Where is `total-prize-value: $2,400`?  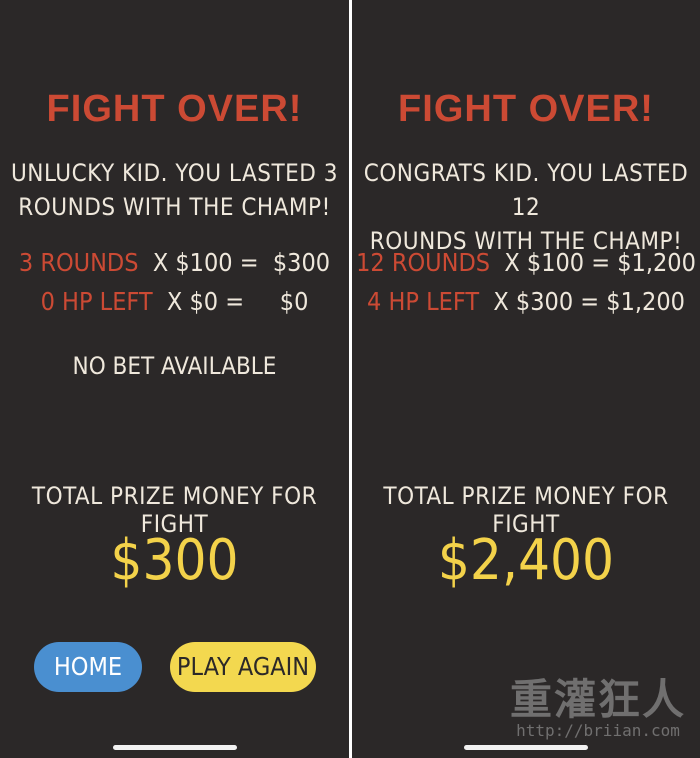
total-prize-value: $2,400 is located at coordinates (526, 560).